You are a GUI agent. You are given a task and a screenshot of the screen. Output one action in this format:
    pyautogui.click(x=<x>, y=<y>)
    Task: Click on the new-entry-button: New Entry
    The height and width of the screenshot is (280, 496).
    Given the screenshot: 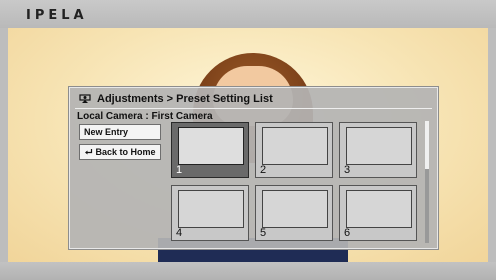 What is the action you would take?
    pyautogui.click(x=120, y=132)
    